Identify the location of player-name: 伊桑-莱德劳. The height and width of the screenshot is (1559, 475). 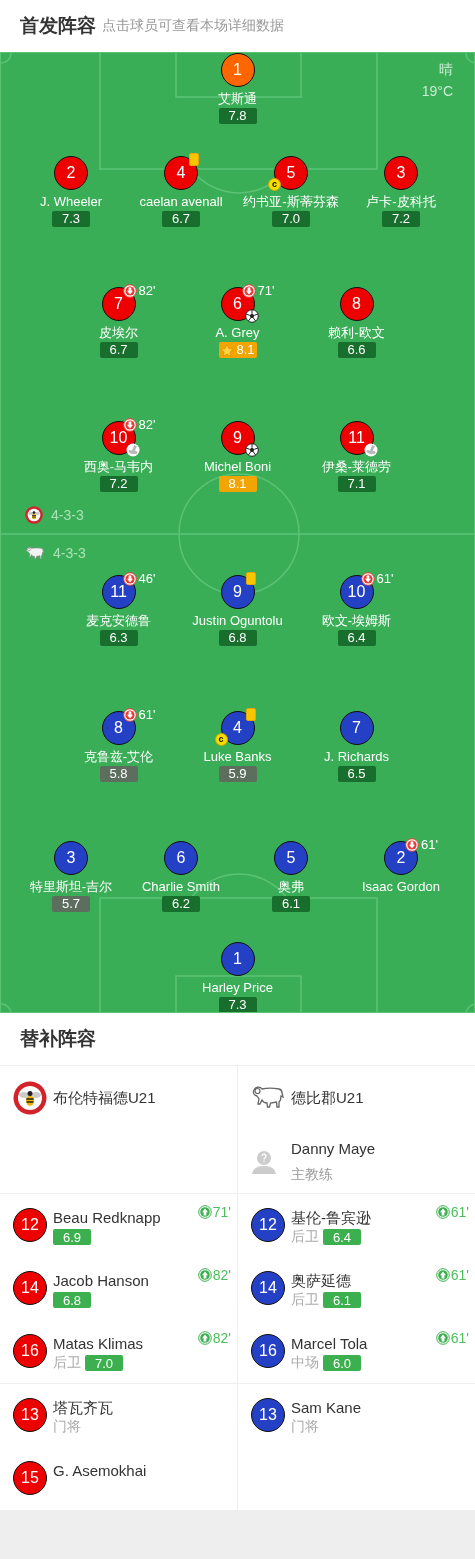
(356, 467).